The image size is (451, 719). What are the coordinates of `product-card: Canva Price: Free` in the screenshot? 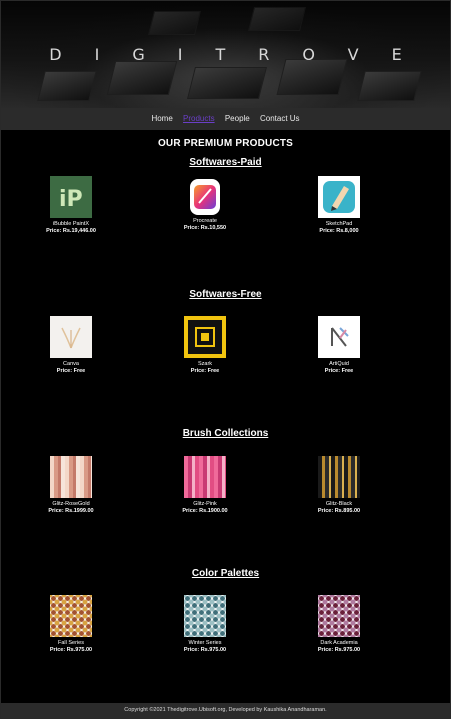 It's located at (71, 345).